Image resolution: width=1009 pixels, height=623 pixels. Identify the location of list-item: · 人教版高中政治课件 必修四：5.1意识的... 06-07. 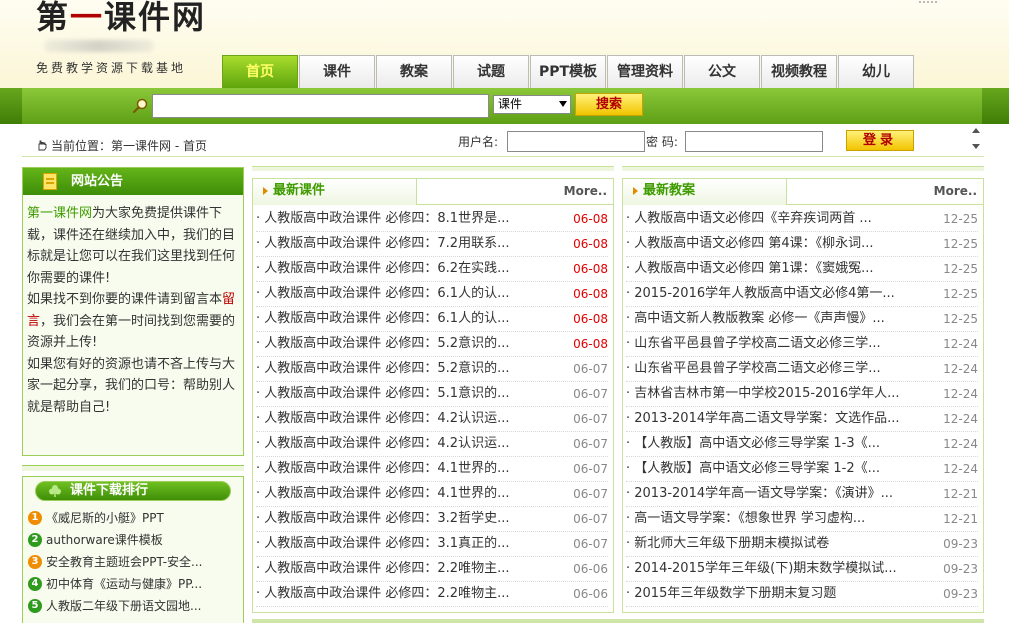
(432, 394).